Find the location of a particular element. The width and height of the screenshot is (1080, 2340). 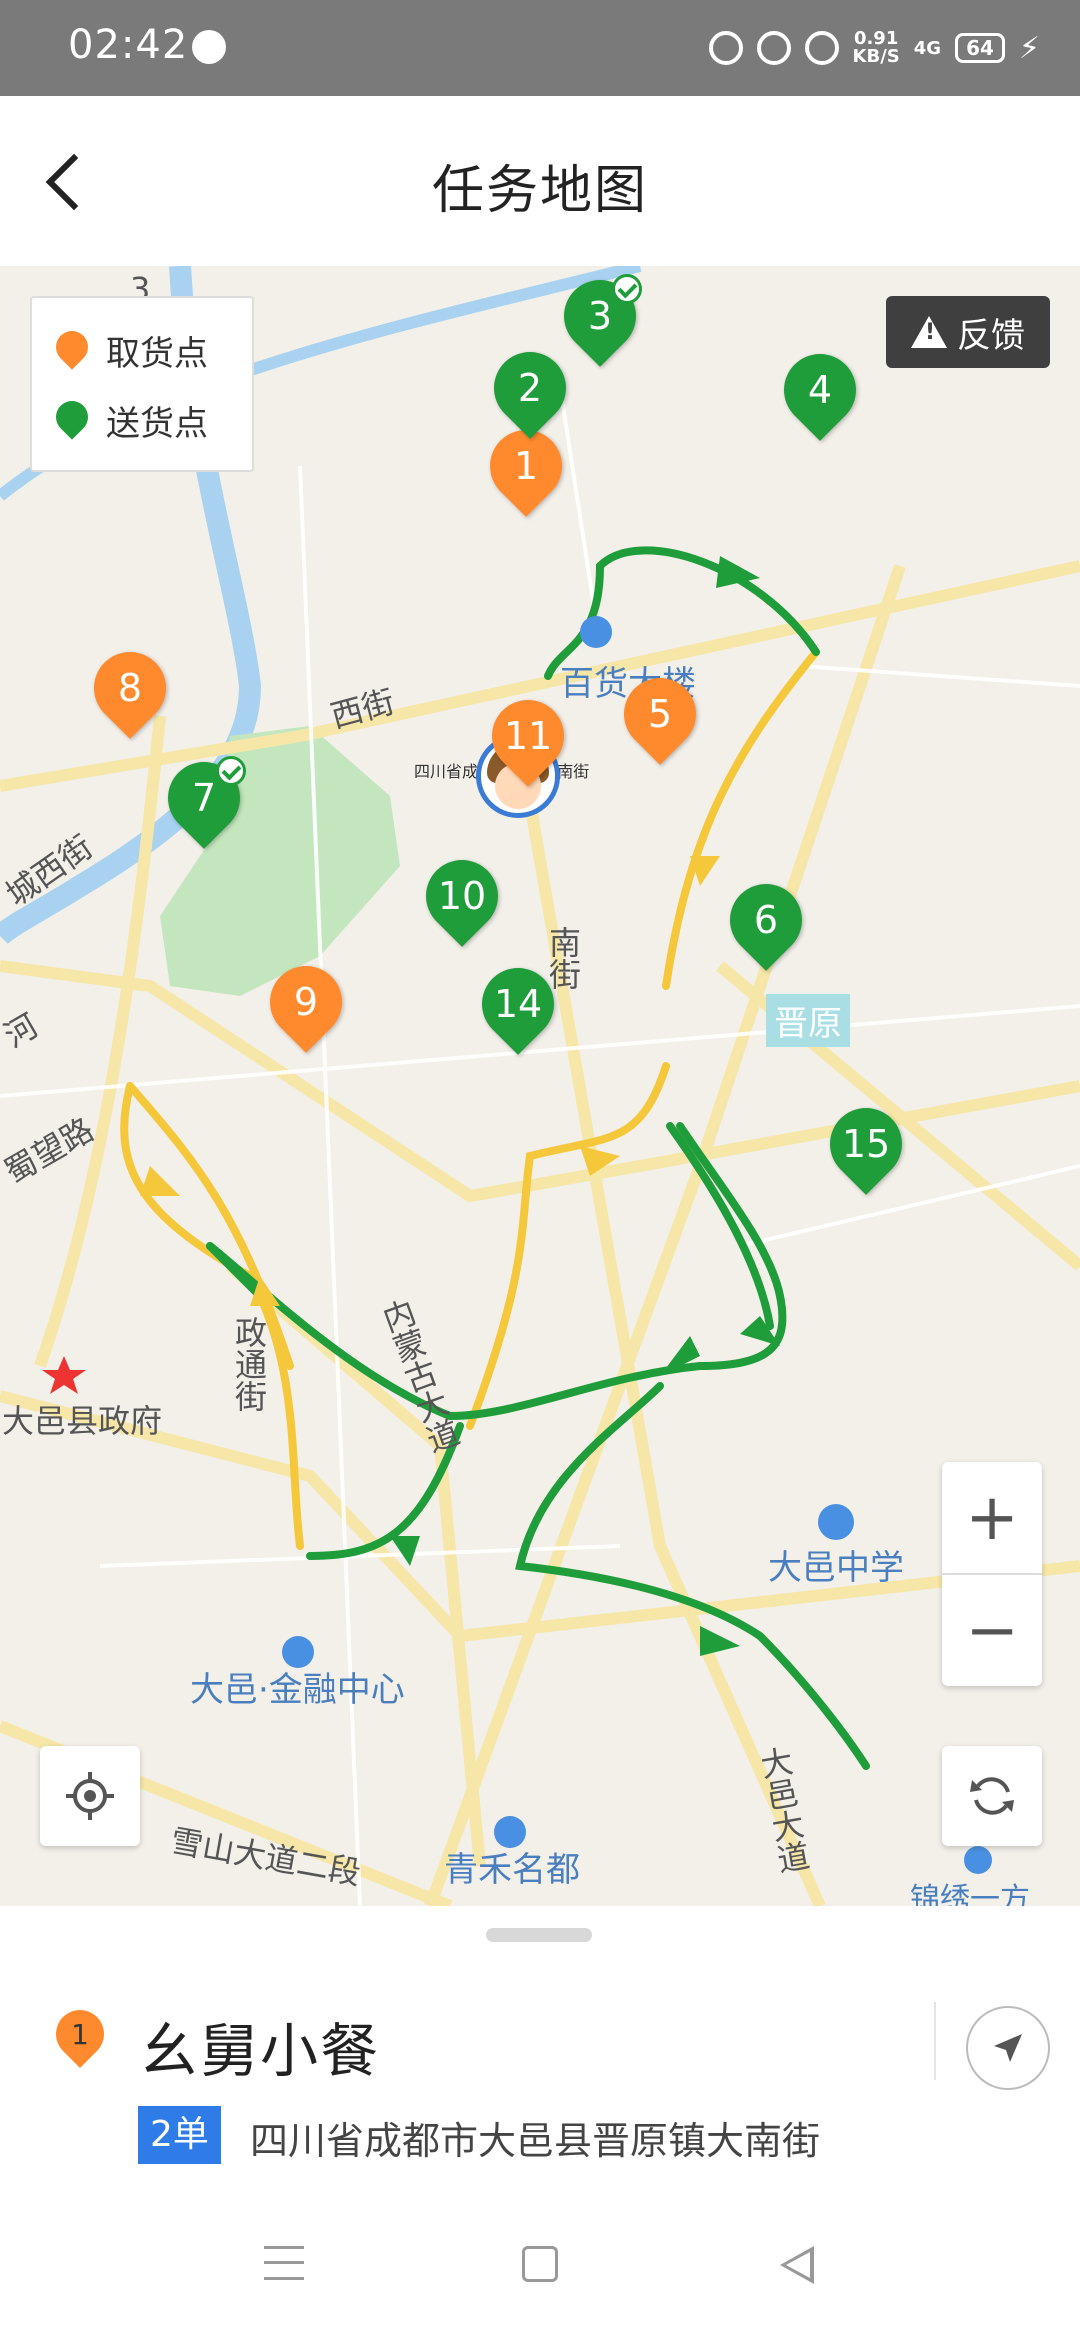

menu-icon is located at coordinates (284, 2263).